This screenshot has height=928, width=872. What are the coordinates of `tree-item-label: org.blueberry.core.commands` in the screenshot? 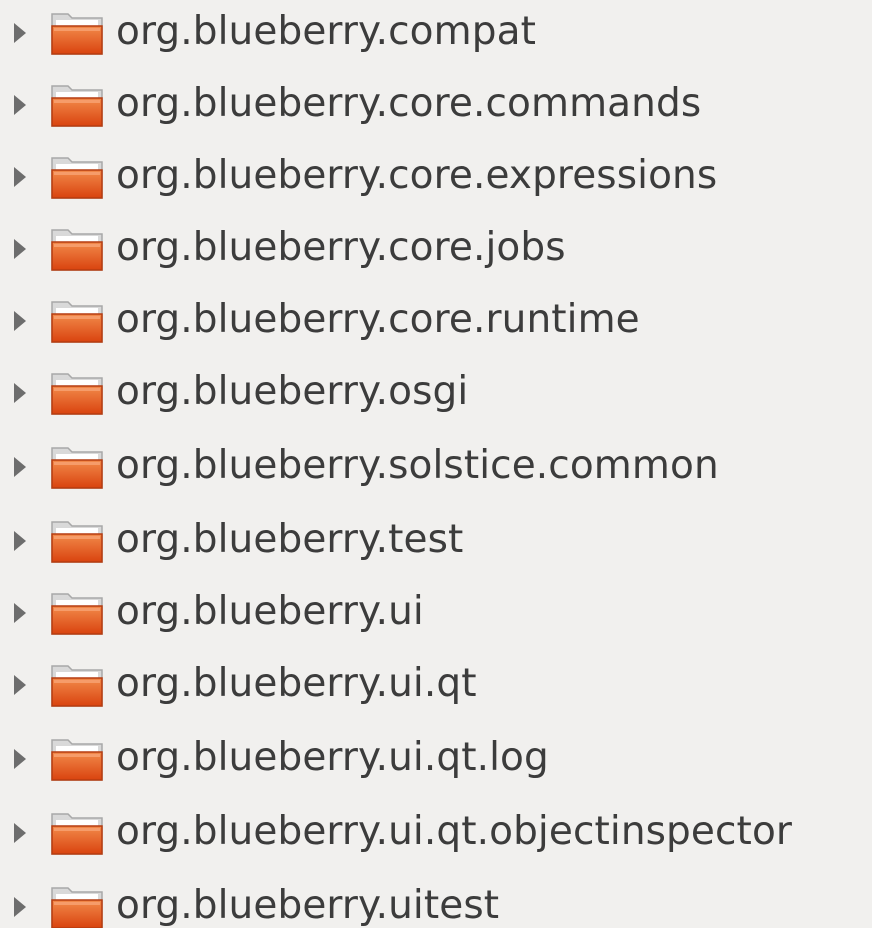 It's located at (409, 103).